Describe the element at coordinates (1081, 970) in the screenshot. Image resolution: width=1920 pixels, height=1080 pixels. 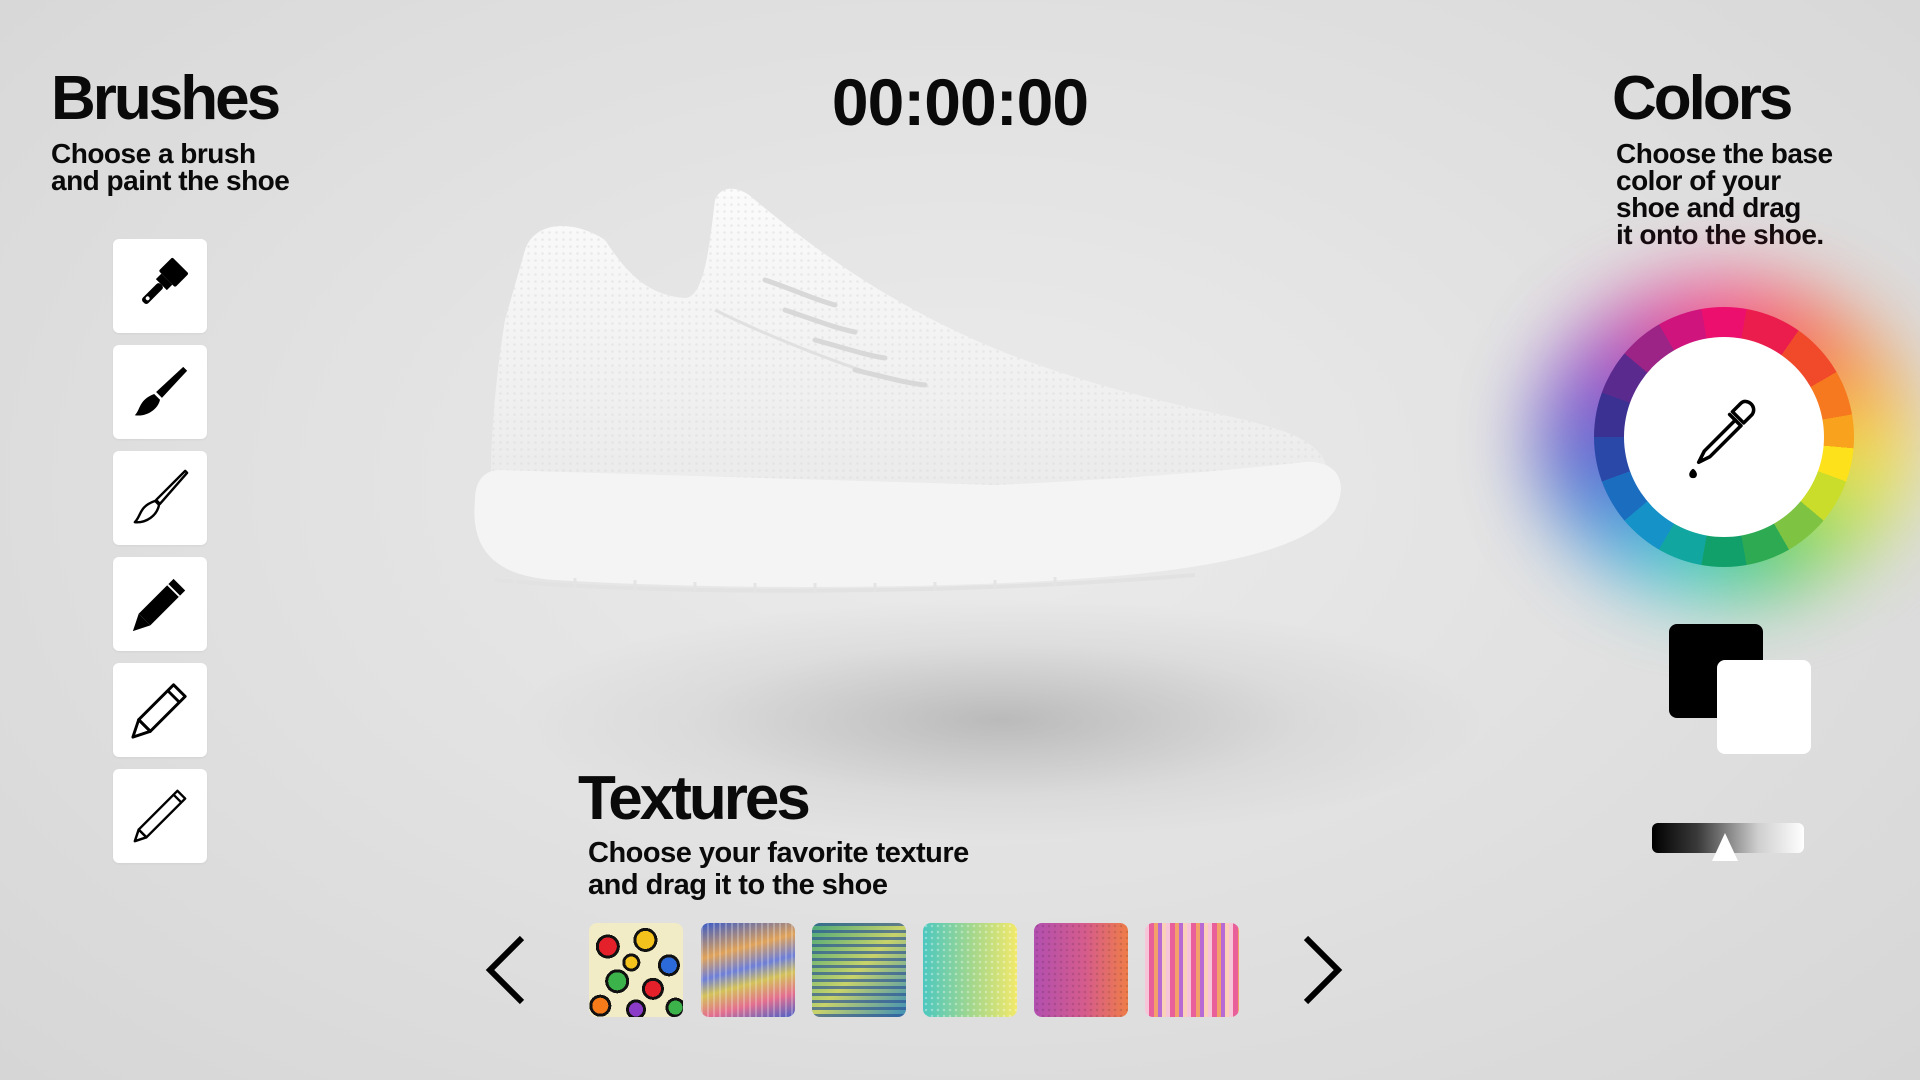
I see `texture-purple-orange-gradient` at that location.